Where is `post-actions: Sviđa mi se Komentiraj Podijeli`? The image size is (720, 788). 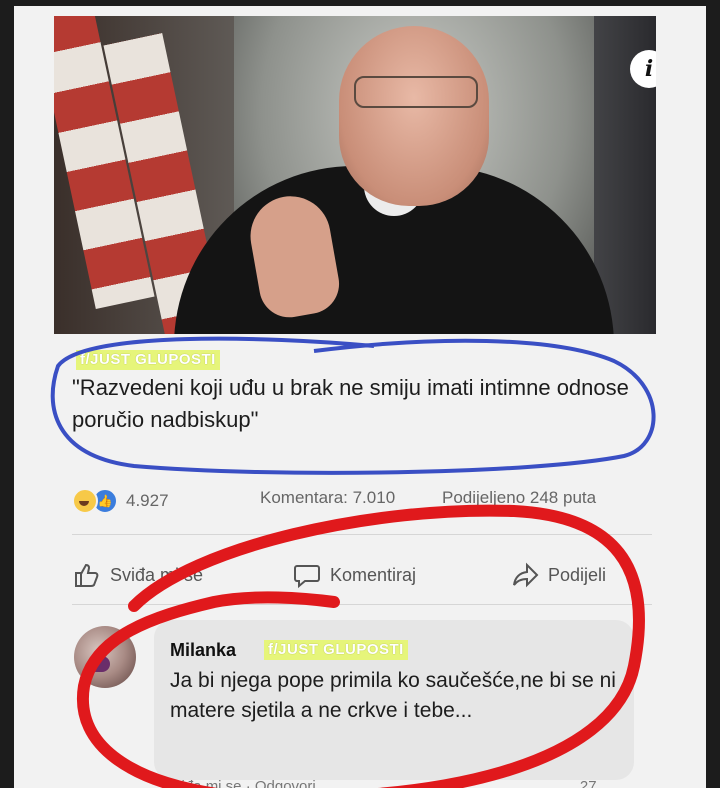 post-actions: Sviđa mi se Komentiraj Podijeli is located at coordinates (367, 576).